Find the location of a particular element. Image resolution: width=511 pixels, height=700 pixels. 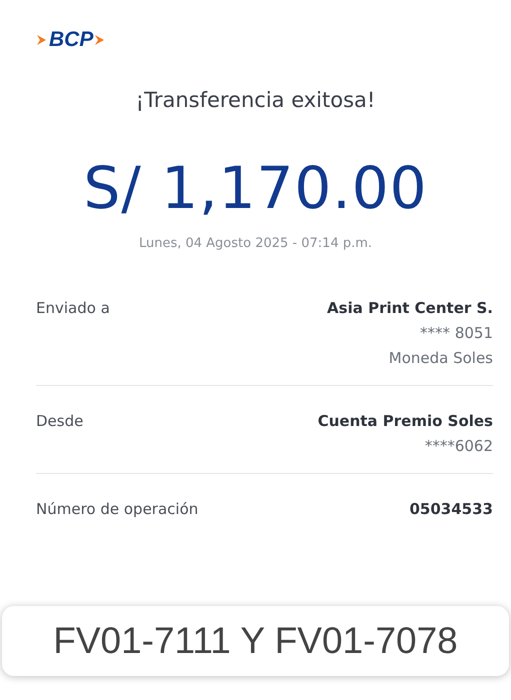

amount: S/ 1,170.00 is located at coordinates (255, 188).